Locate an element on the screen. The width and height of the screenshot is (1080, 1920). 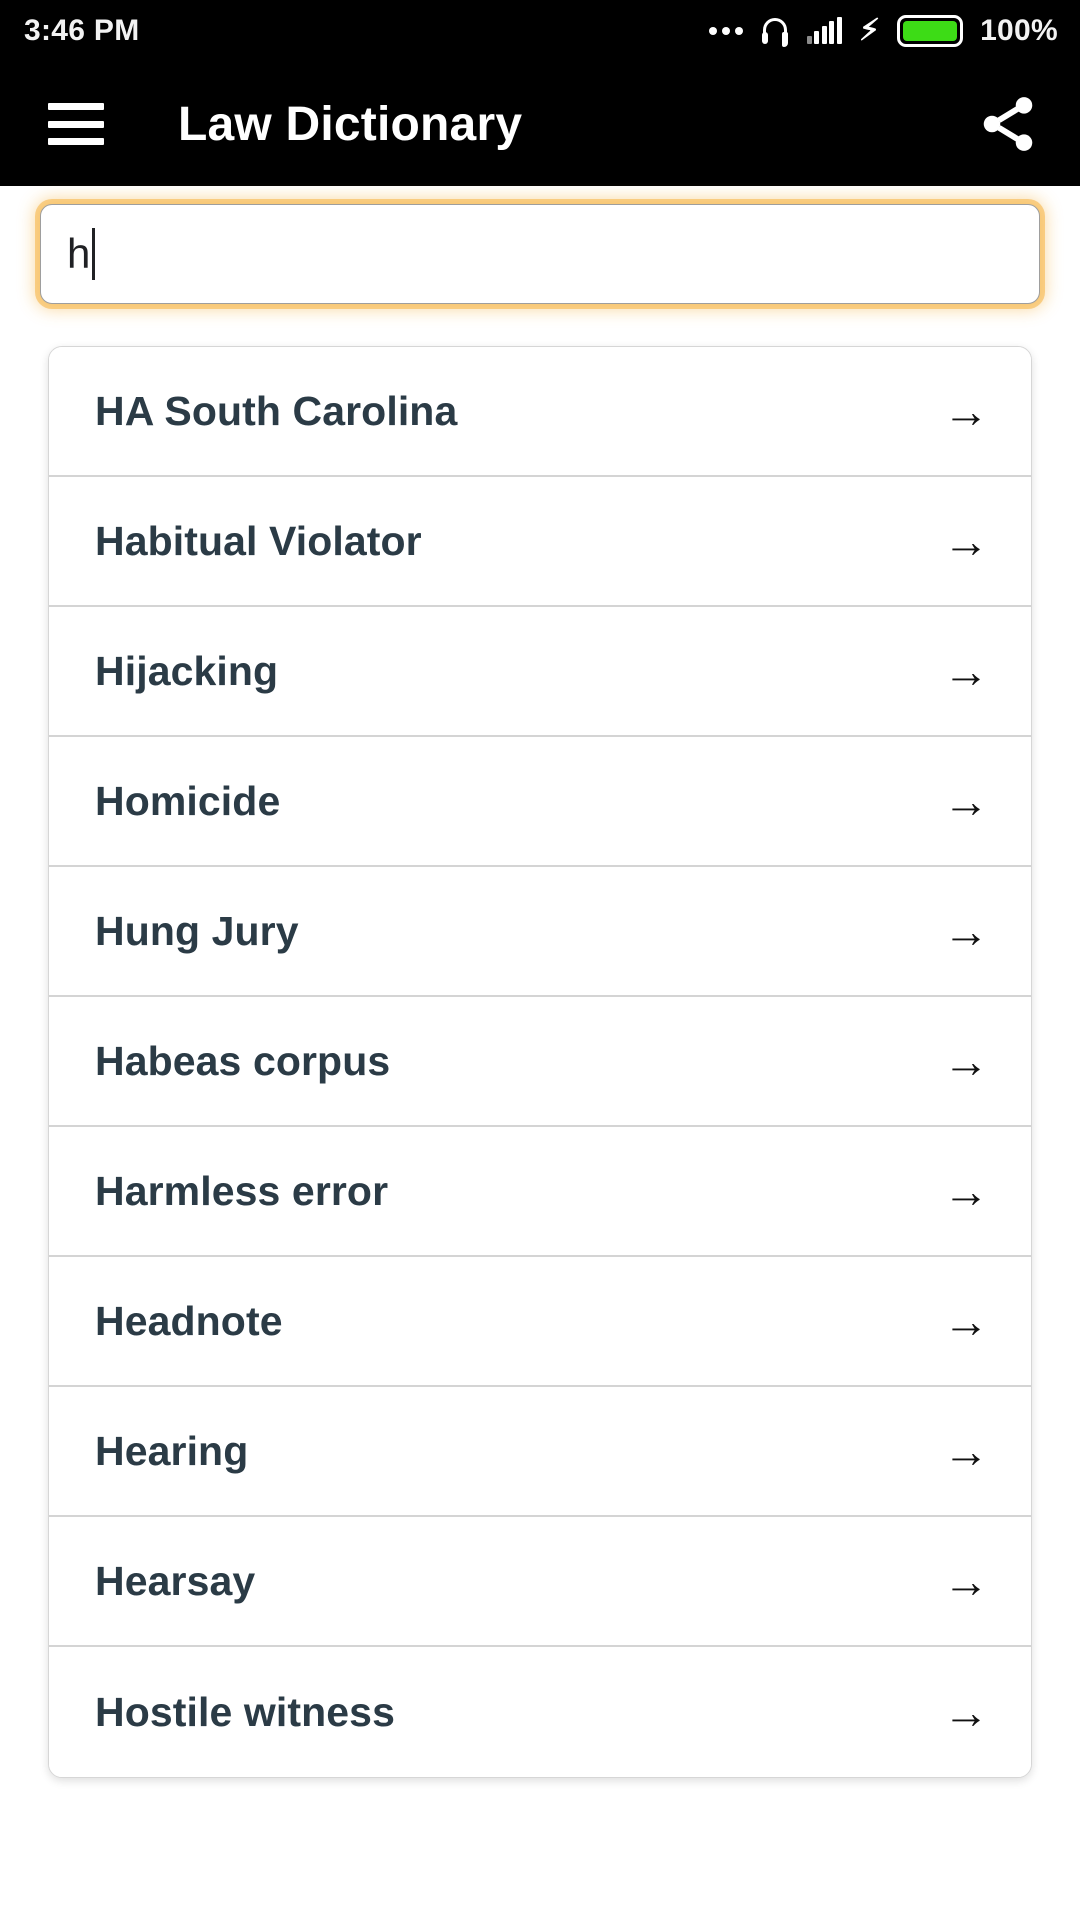
list-item: Hearing → is located at coordinates (540, 1452).